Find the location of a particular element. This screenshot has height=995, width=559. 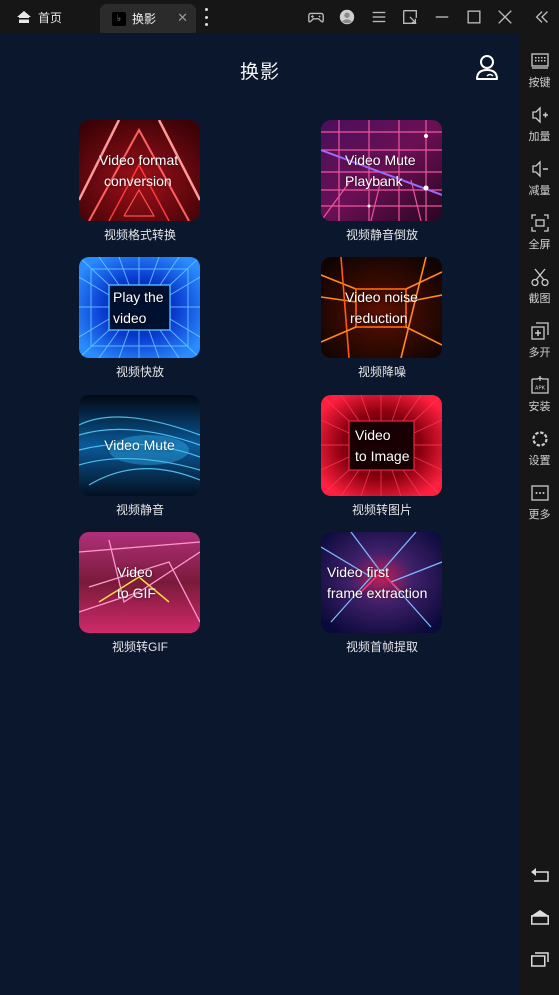

tab-home: 首页 is located at coordinates (39, 17).